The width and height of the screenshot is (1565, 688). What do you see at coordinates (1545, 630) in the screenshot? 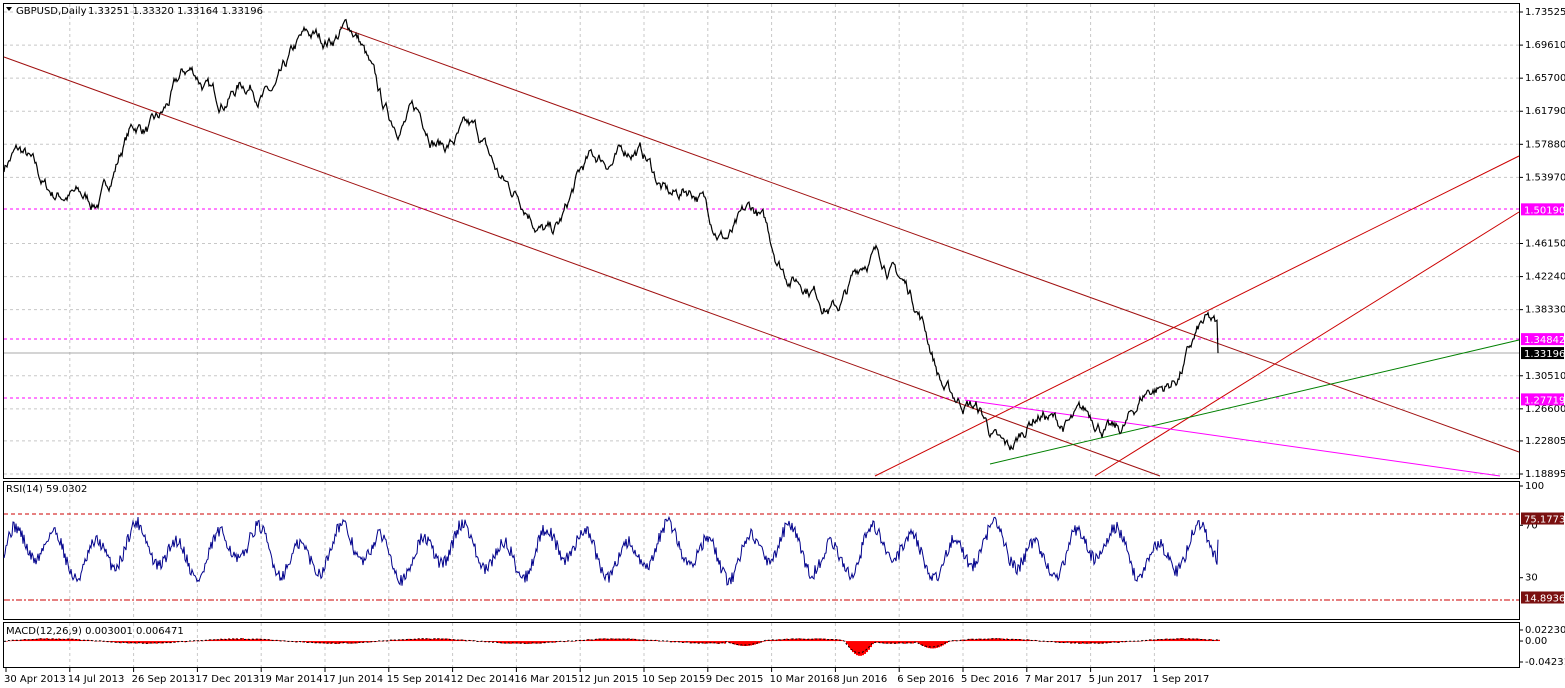
I see `macd-tick-label: 0.022307` at bounding box center [1545, 630].